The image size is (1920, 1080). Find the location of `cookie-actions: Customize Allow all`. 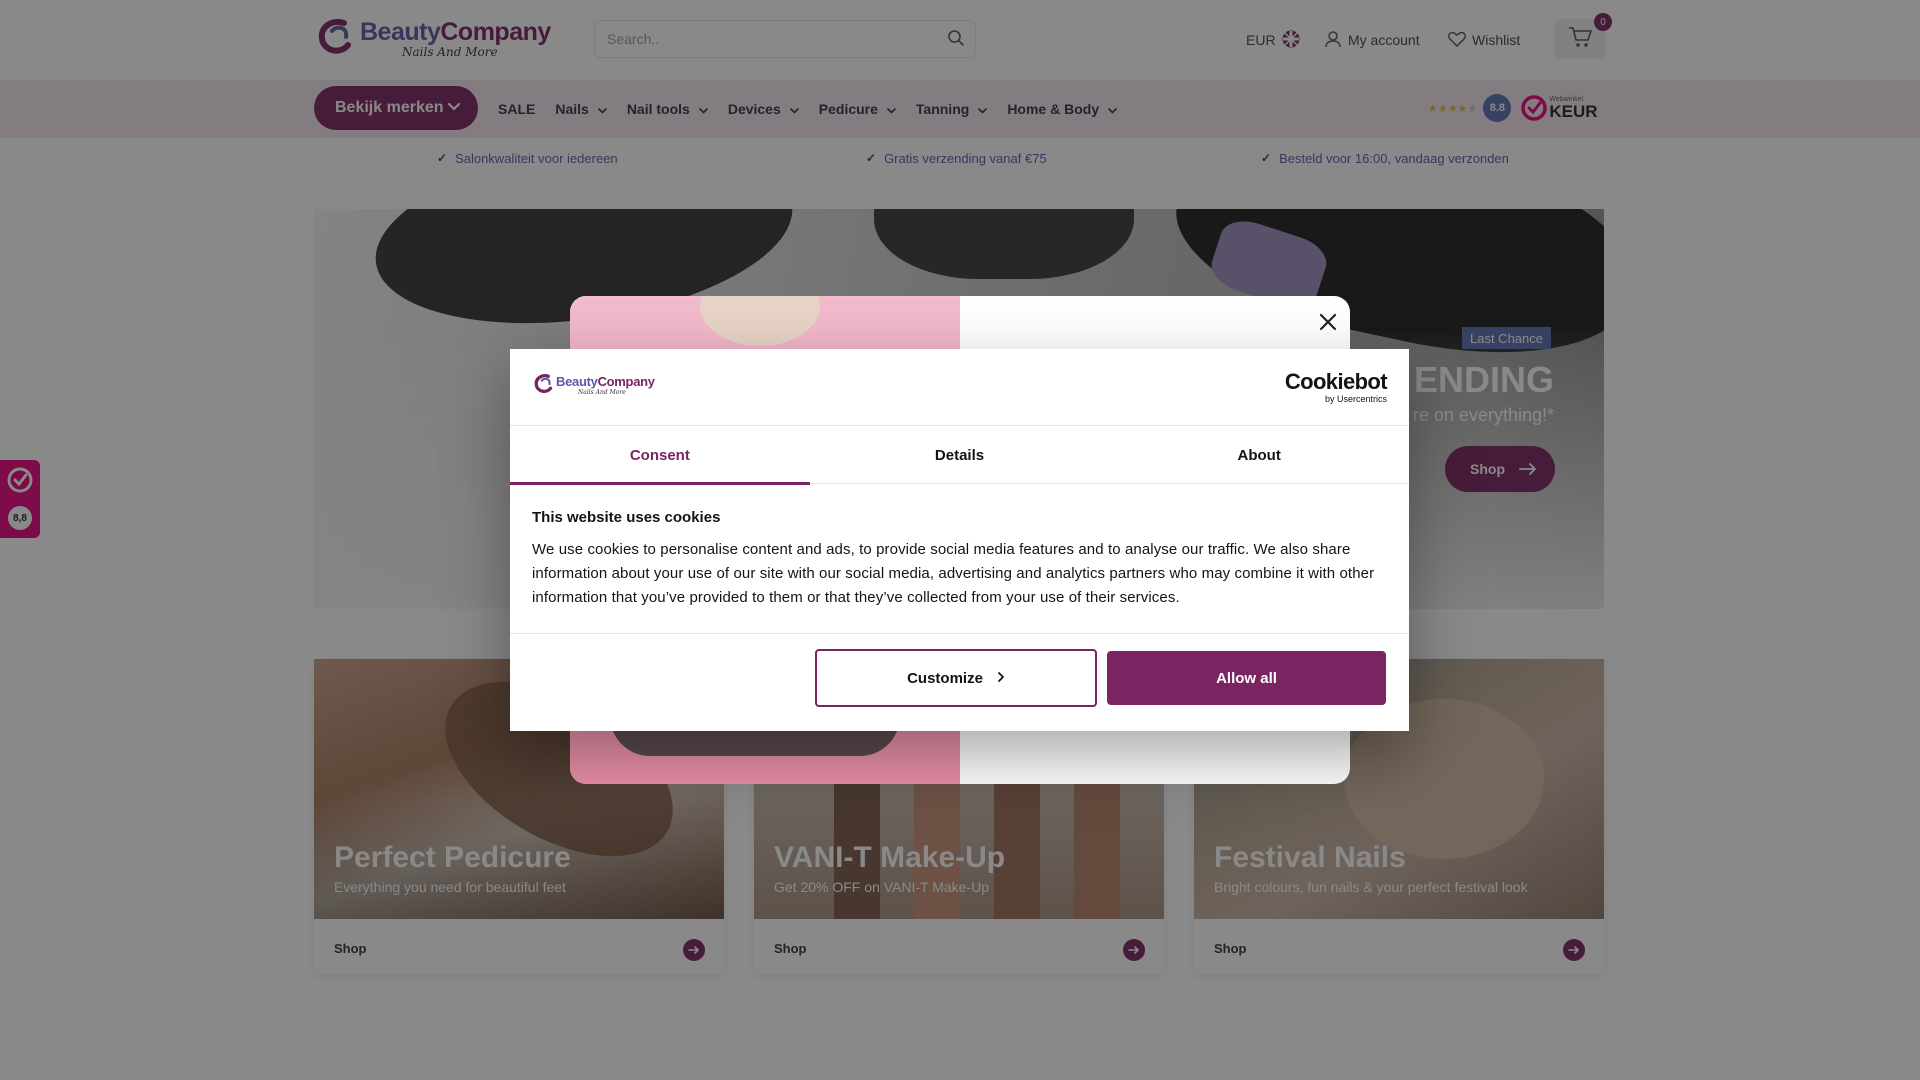

cookie-actions: Customize Allow all is located at coordinates (959, 682).